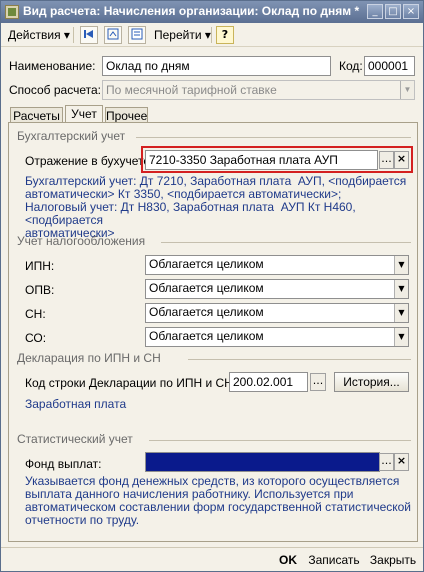 This screenshot has width=424, height=572. Describe the element at coordinates (288, 560) in the screenshot. I see `ok-button: OK` at that location.